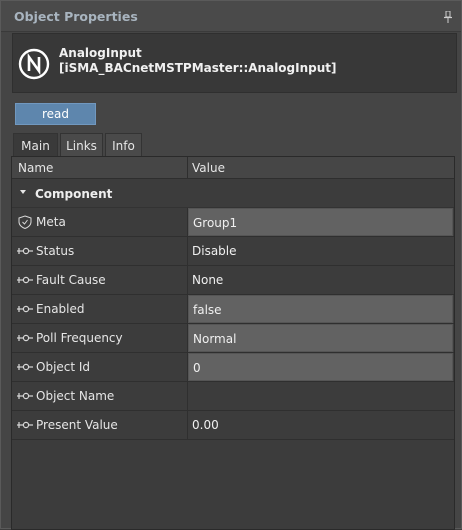  What do you see at coordinates (75, 396) in the screenshot?
I see `property-label: Object Name` at bounding box center [75, 396].